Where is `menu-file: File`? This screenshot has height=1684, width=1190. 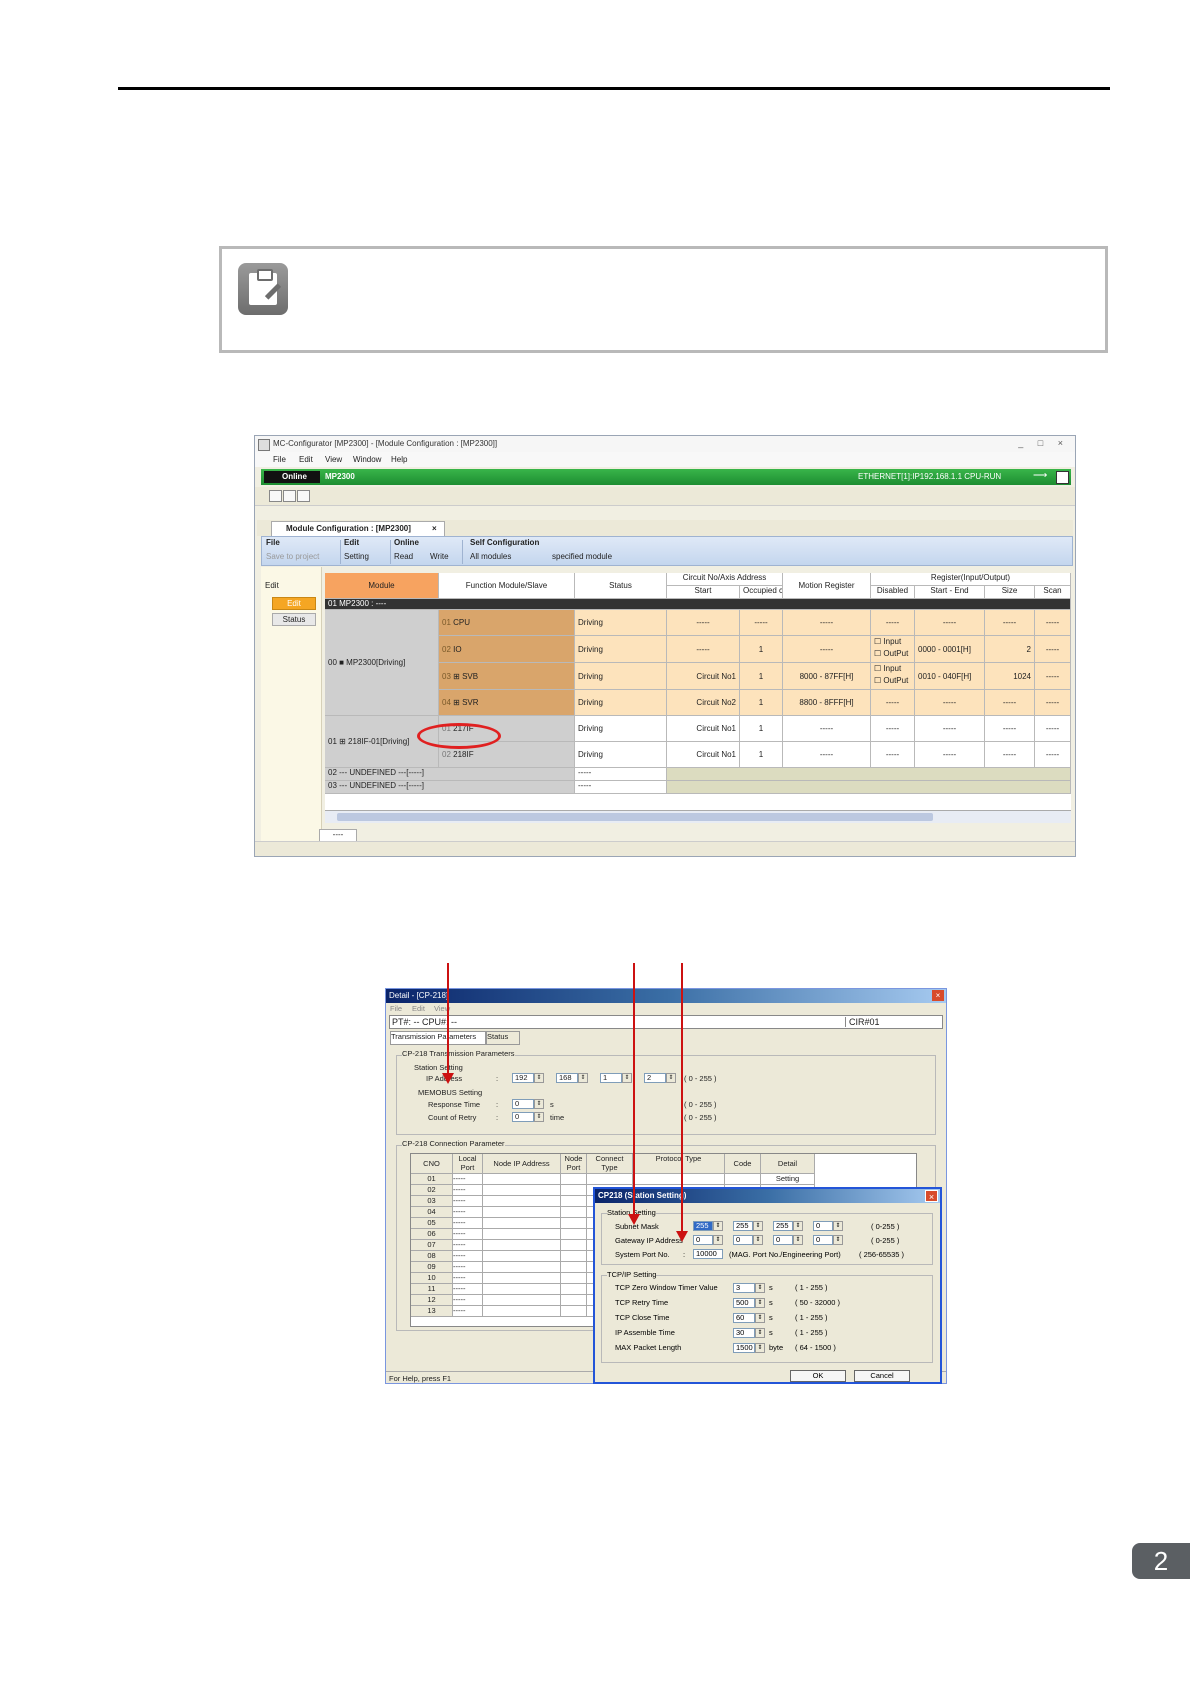
menu-file: File is located at coordinates (279, 459).